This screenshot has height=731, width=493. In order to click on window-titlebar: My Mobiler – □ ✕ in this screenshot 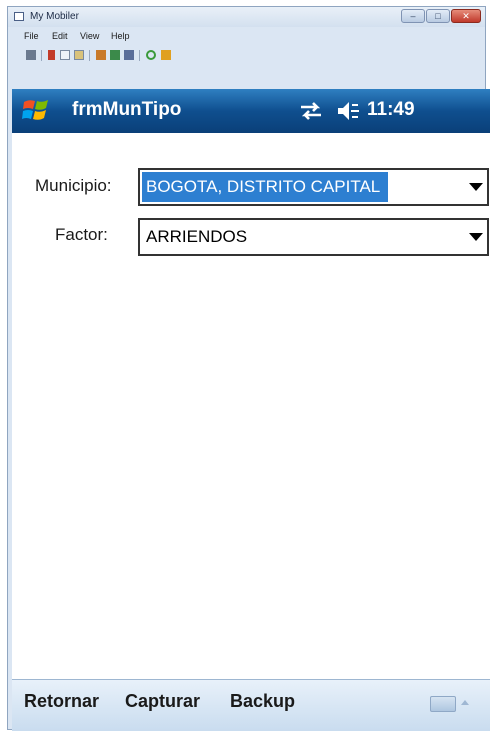, I will do `click(246, 17)`.